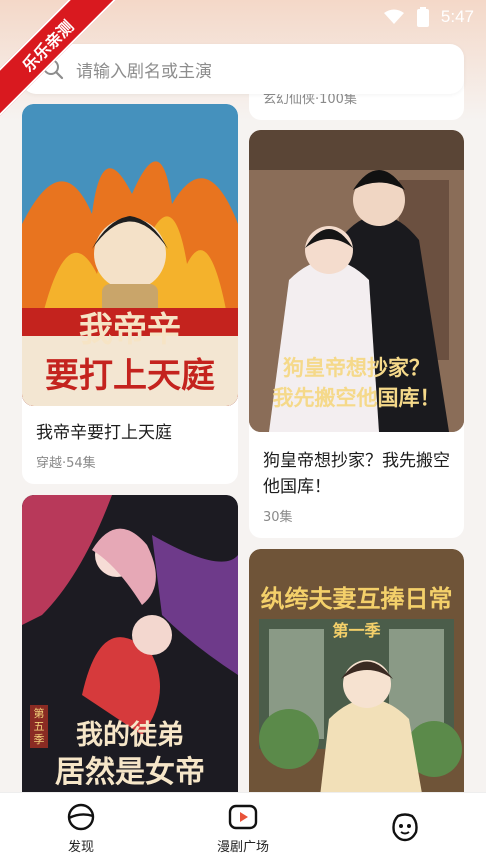 The image size is (486, 864). What do you see at coordinates (130, 772) in the screenshot?
I see `poster-title-line2: 居然是女帝` at bounding box center [130, 772].